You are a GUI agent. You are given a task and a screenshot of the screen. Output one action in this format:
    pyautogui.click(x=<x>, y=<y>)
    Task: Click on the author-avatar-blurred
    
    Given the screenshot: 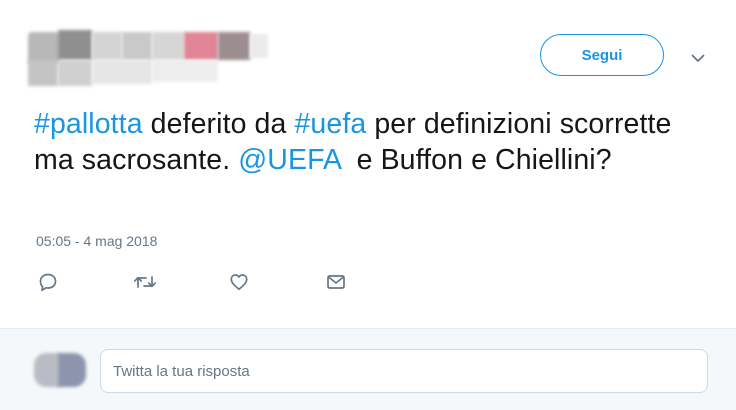 What is the action you would take?
    pyautogui.click(x=148, y=59)
    